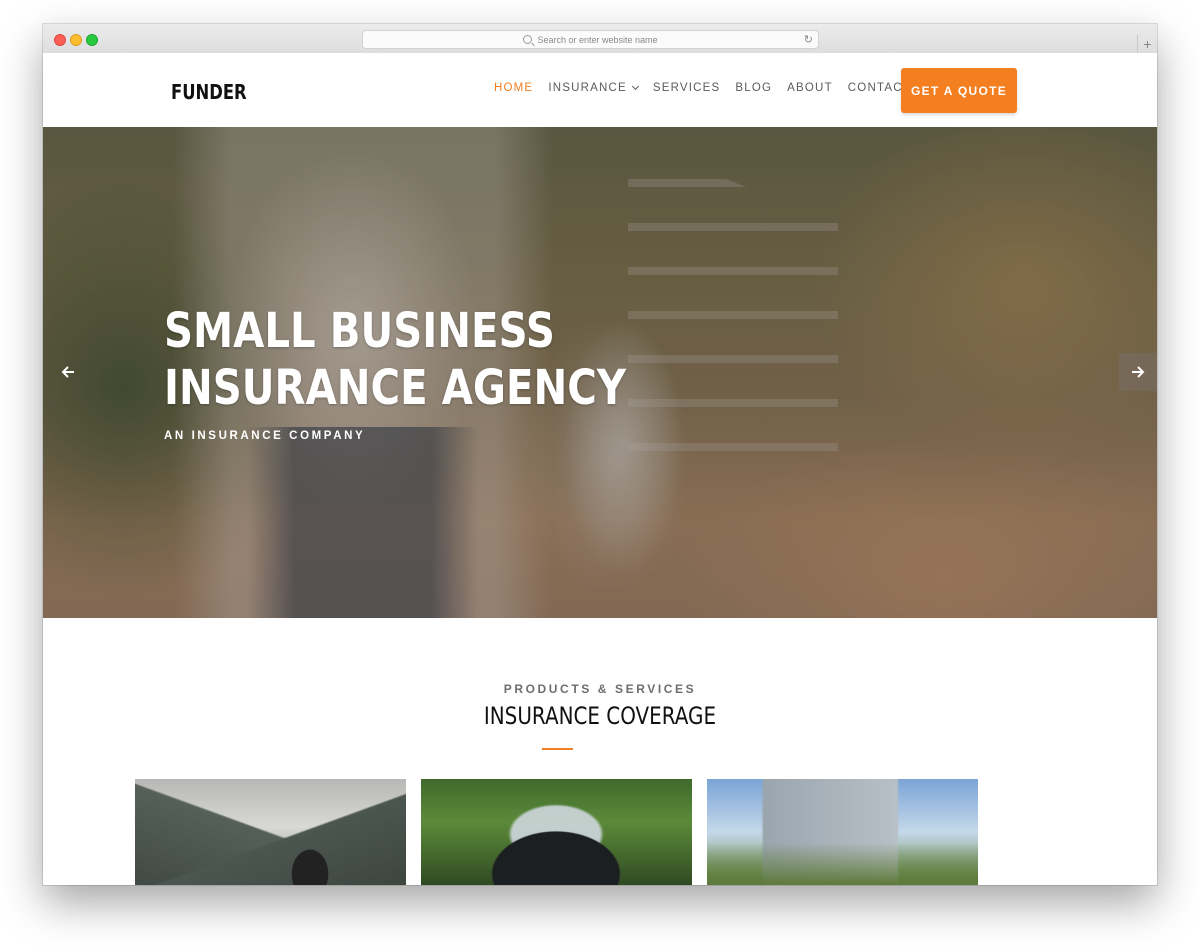  I want to click on nav-services-label: SERVICES, so click(686, 88).